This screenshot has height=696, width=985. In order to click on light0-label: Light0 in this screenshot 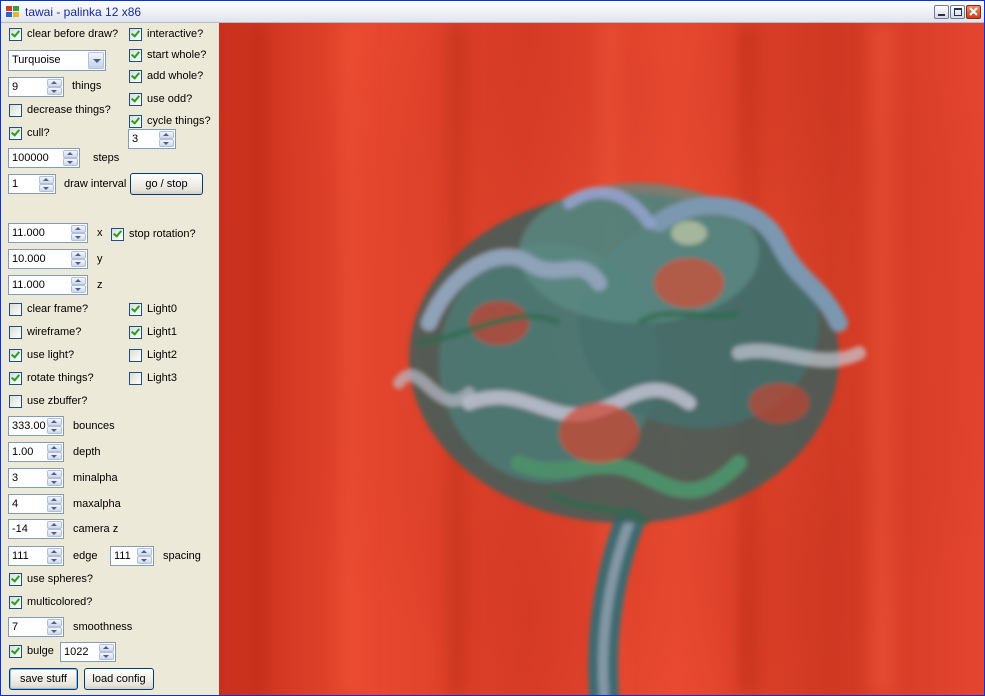, I will do `click(162, 309)`.